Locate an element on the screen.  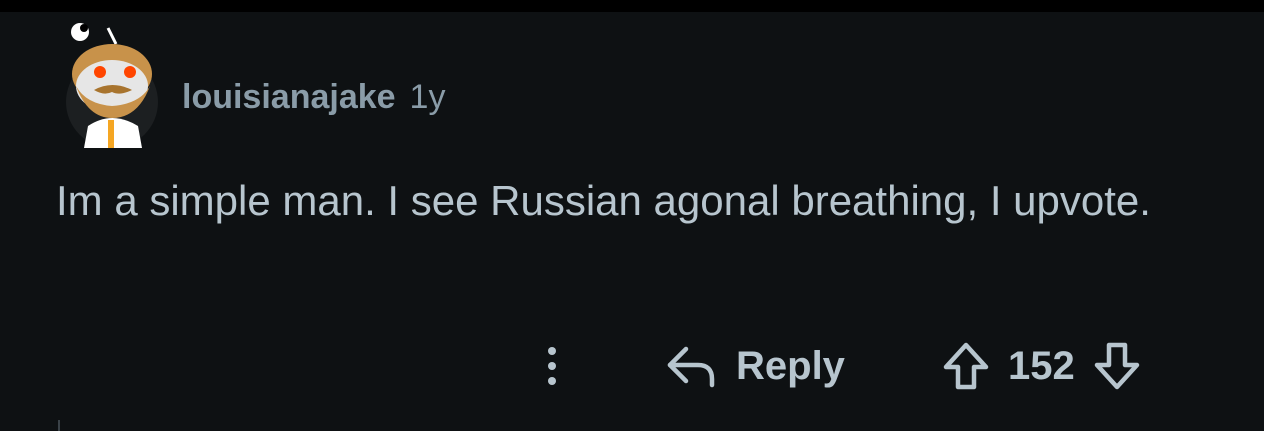
reply-arrow-icon is located at coordinates (691, 367).